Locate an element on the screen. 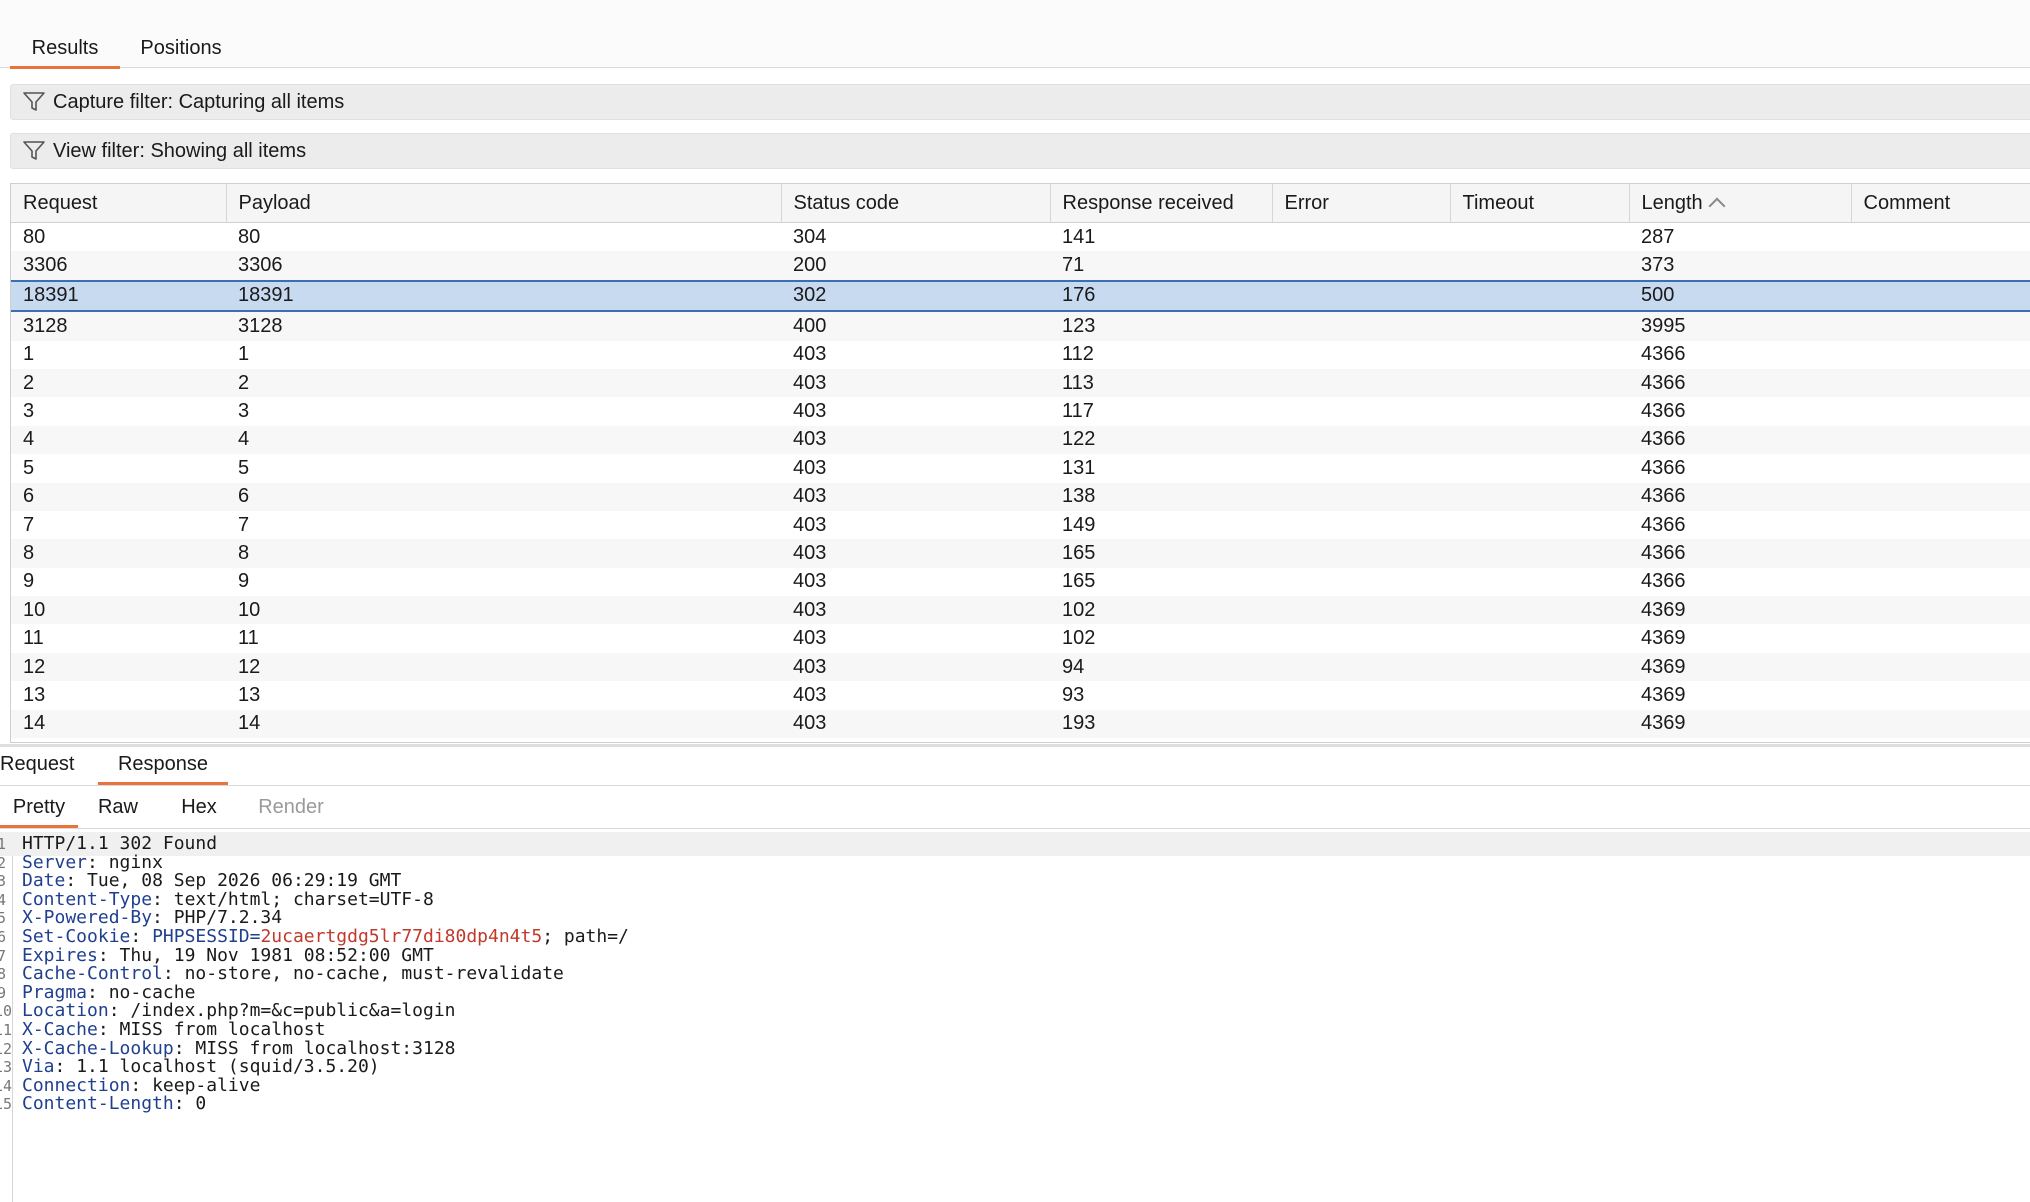 The height and width of the screenshot is (1202, 2030). cell-request: 5 is located at coordinates (118, 468).